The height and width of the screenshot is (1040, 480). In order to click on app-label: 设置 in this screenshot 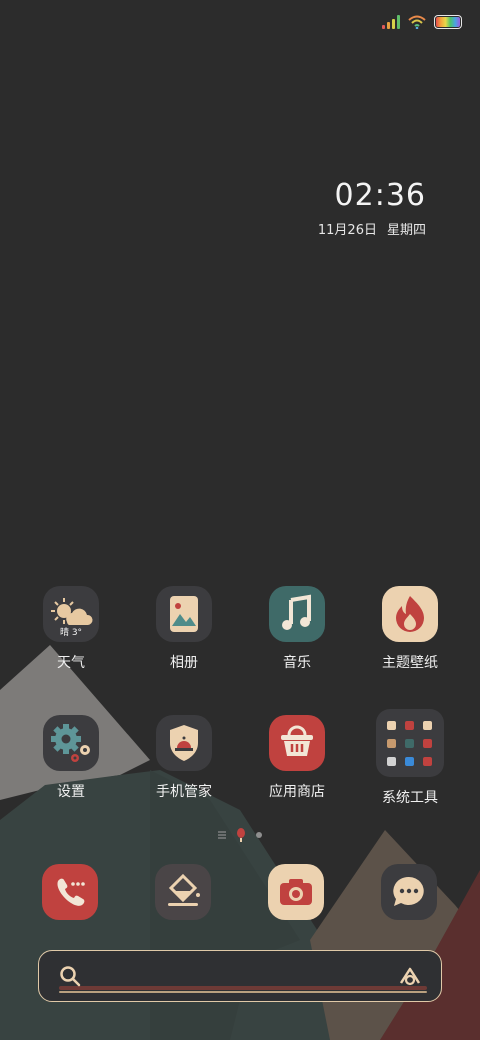, I will do `click(71, 792)`.